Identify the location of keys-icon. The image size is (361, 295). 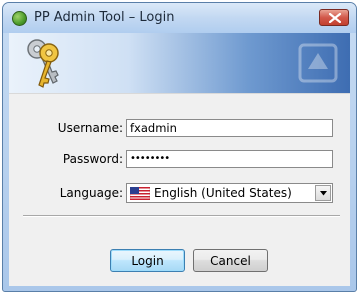
(43, 63).